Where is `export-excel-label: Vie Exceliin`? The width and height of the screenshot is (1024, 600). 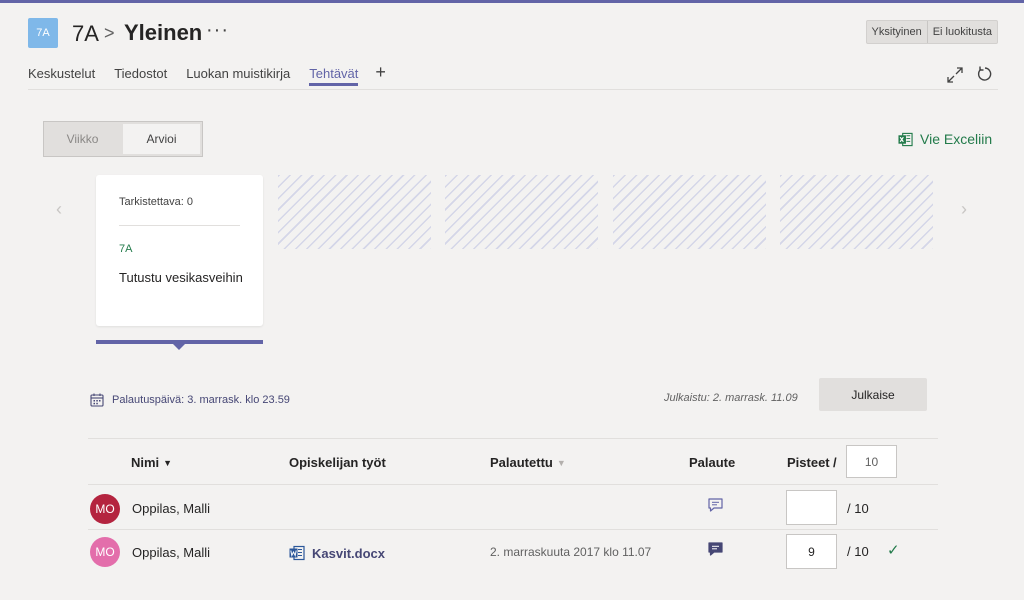 export-excel-label: Vie Exceliin is located at coordinates (956, 139).